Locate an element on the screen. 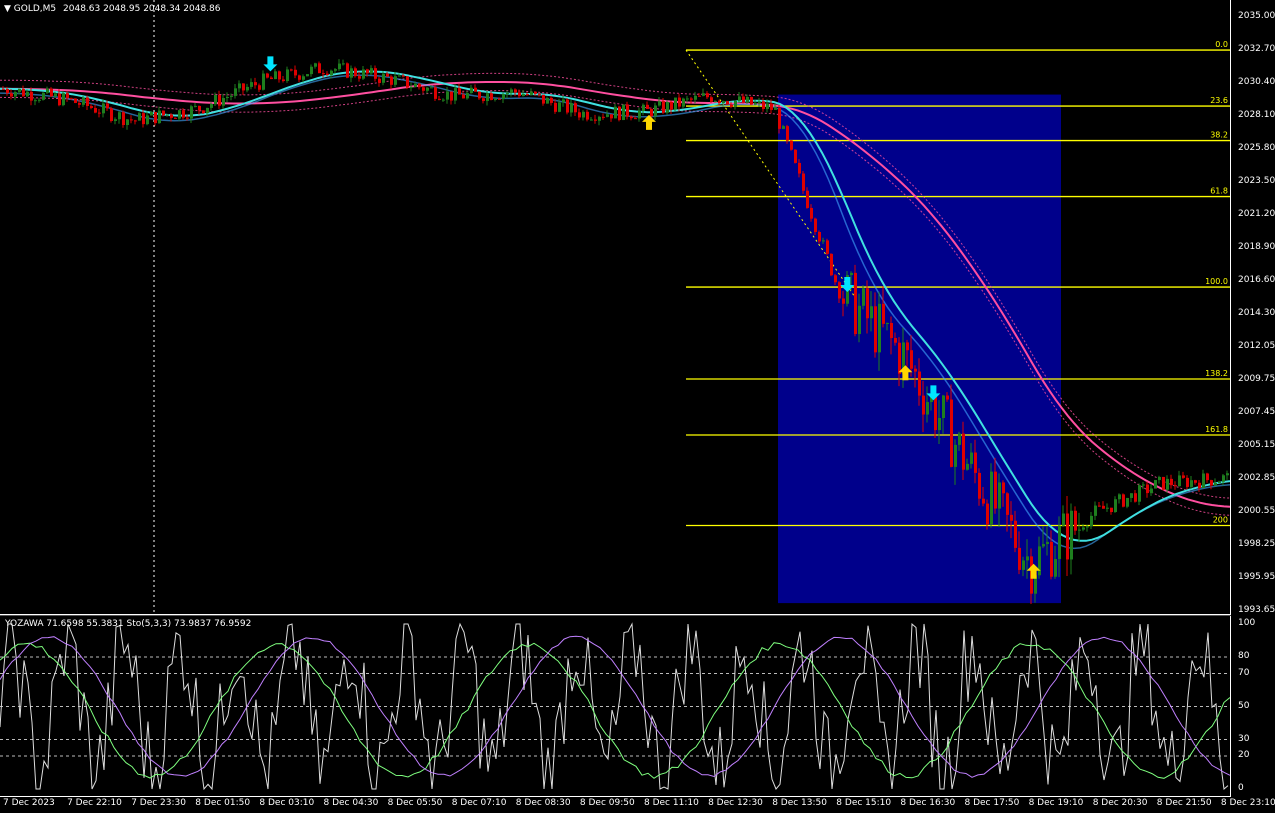 The height and width of the screenshot is (813, 1275). dropdown-arrow-icon: ▼ is located at coordinates (7, 9).